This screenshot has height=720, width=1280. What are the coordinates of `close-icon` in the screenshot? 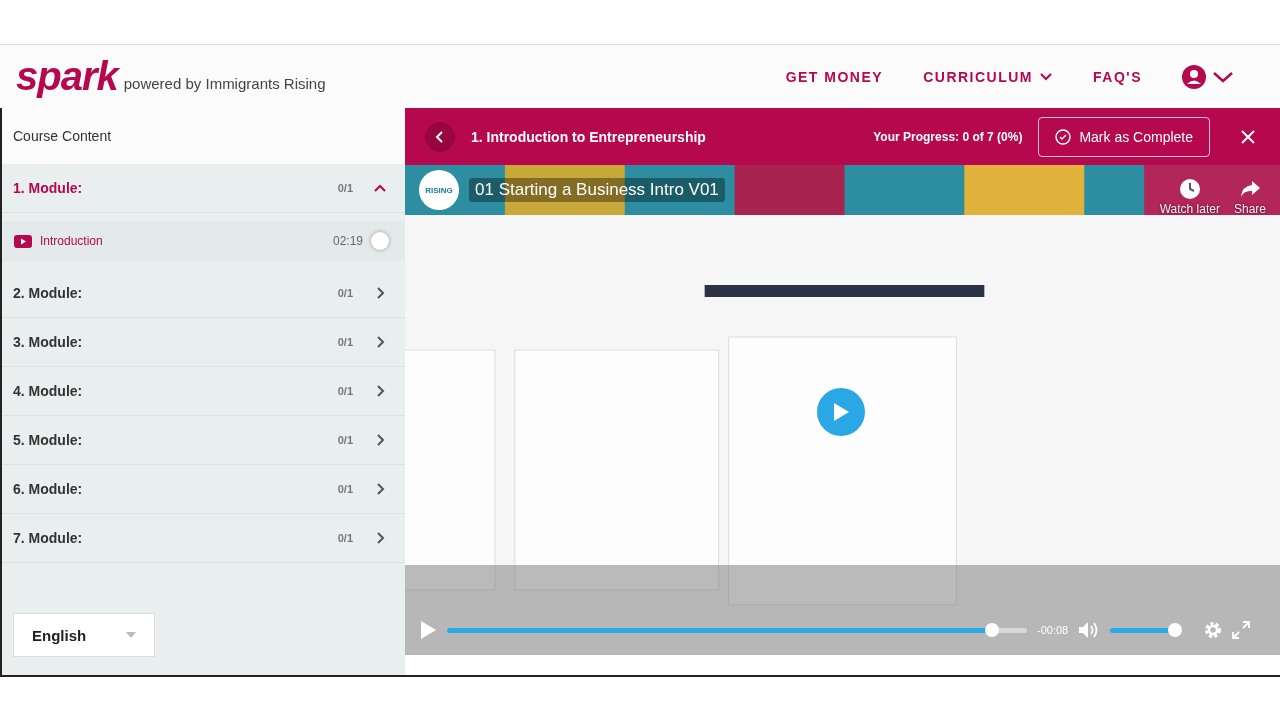 It's located at (1248, 136).